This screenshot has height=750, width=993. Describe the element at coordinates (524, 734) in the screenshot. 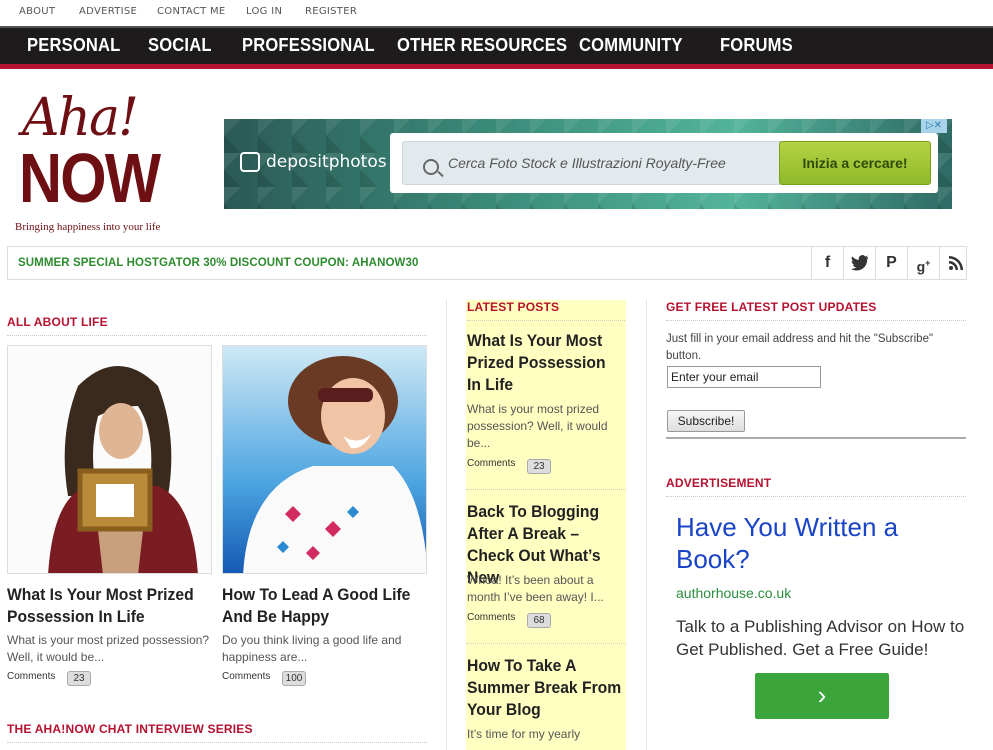

I see `latest-post-excerpt: It’s time for my yearly` at that location.